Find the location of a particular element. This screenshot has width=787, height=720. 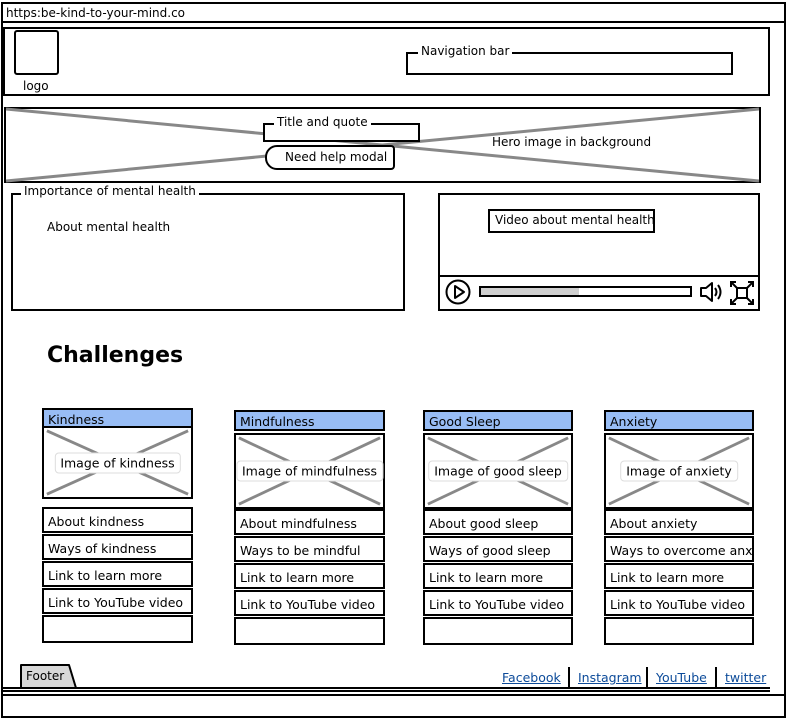

card-row-ways: Ways to be mindful is located at coordinates (309, 549).